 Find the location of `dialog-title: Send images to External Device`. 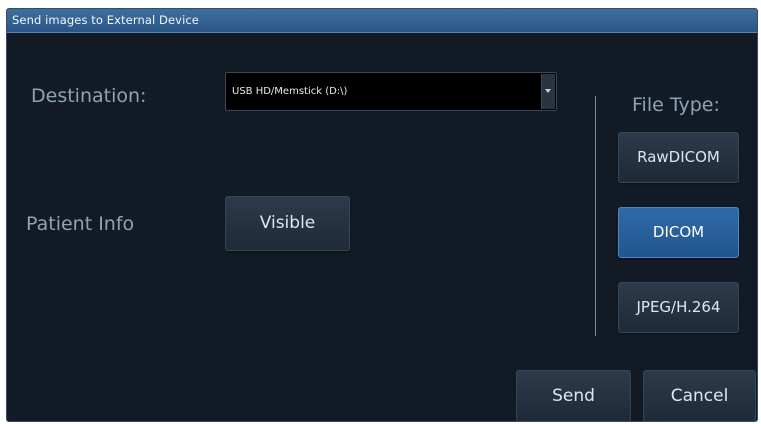

dialog-title: Send images to External Device is located at coordinates (105, 20).